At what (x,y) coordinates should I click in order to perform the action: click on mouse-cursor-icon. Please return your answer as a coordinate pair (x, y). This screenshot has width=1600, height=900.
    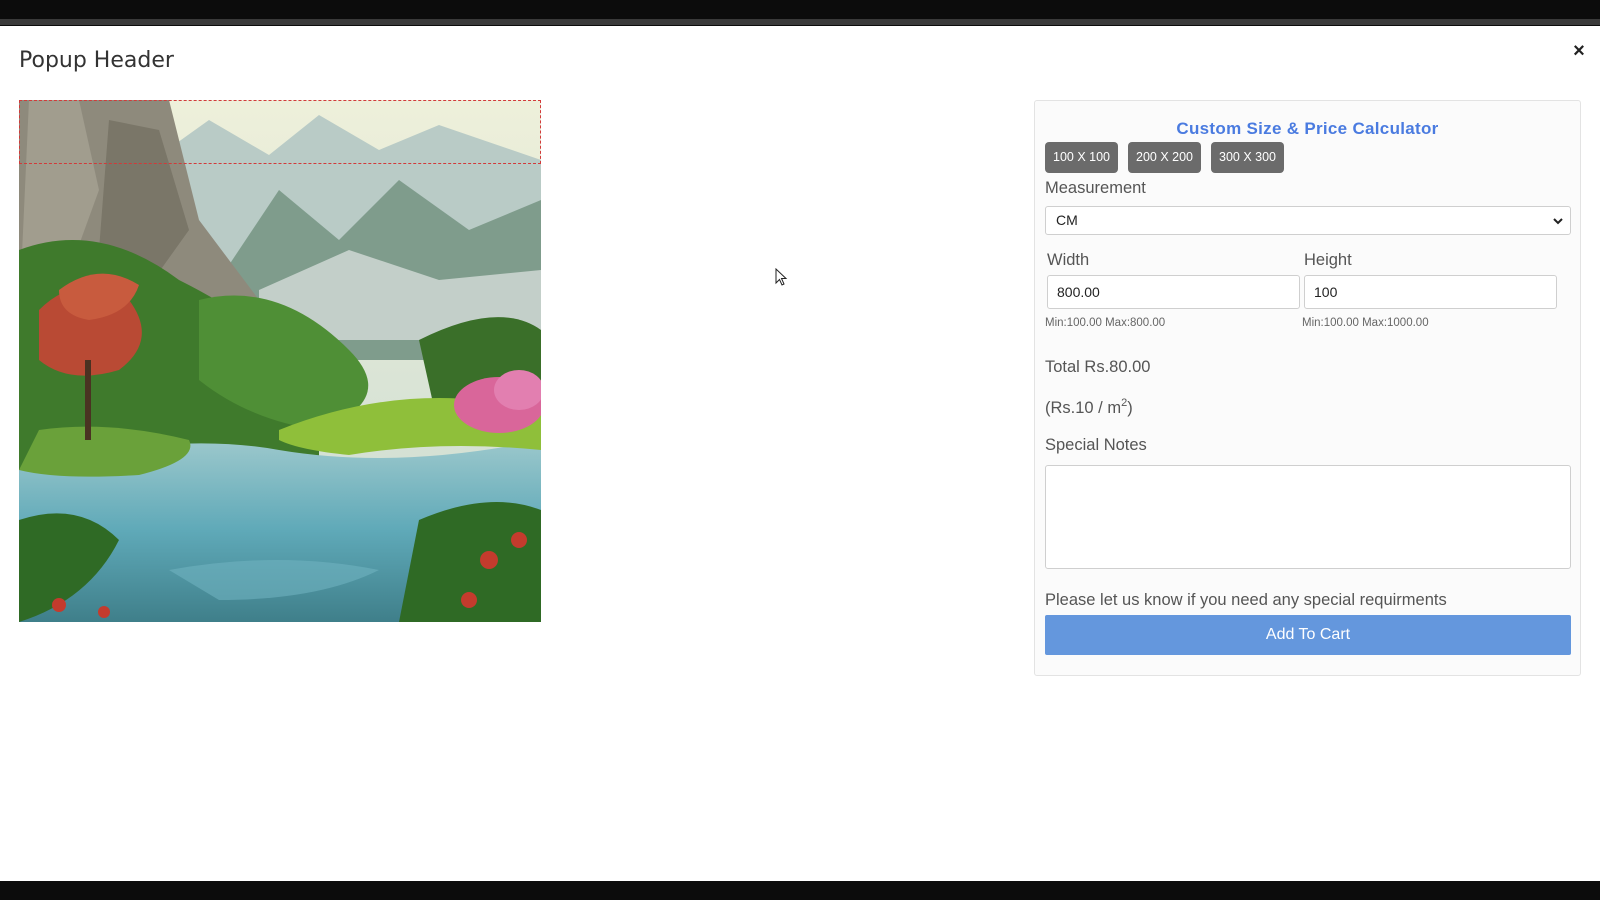
    Looking at the image, I should click on (781, 277).